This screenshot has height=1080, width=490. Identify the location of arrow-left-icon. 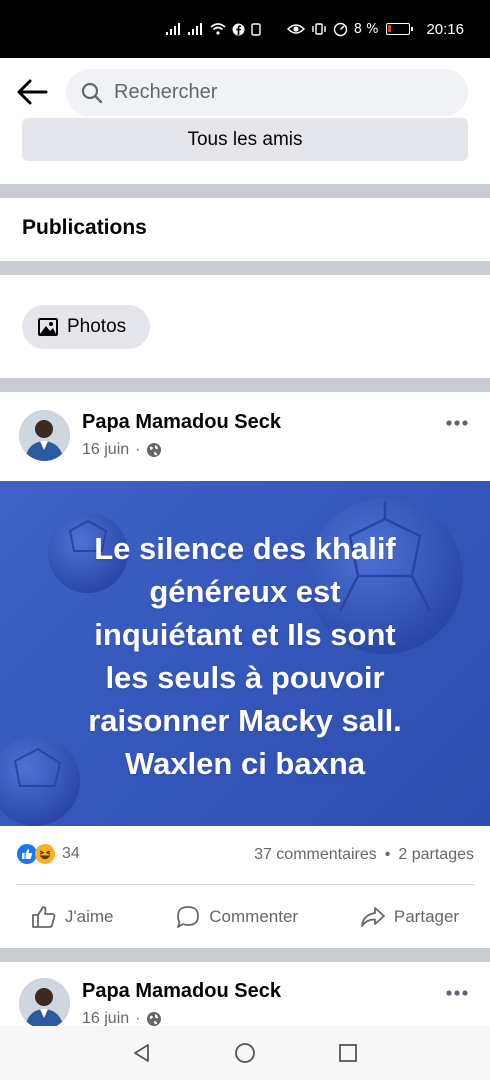
(32, 92).